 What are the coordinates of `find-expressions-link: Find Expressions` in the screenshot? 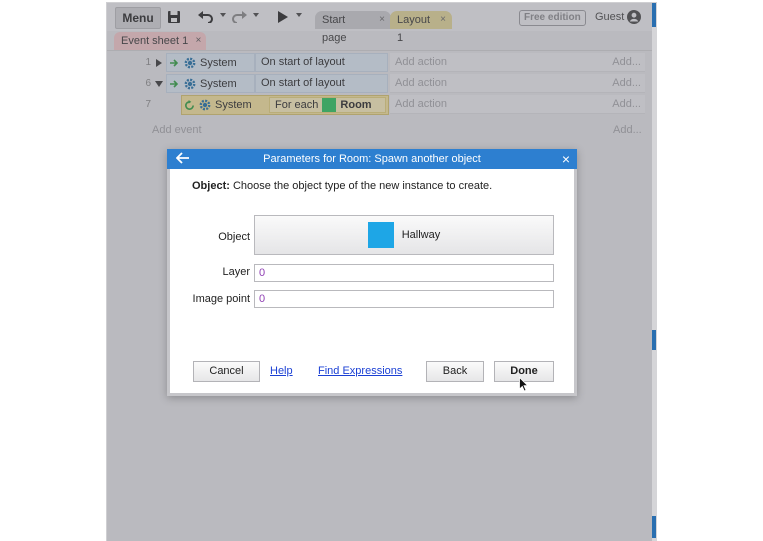 It's located at (360, 371).